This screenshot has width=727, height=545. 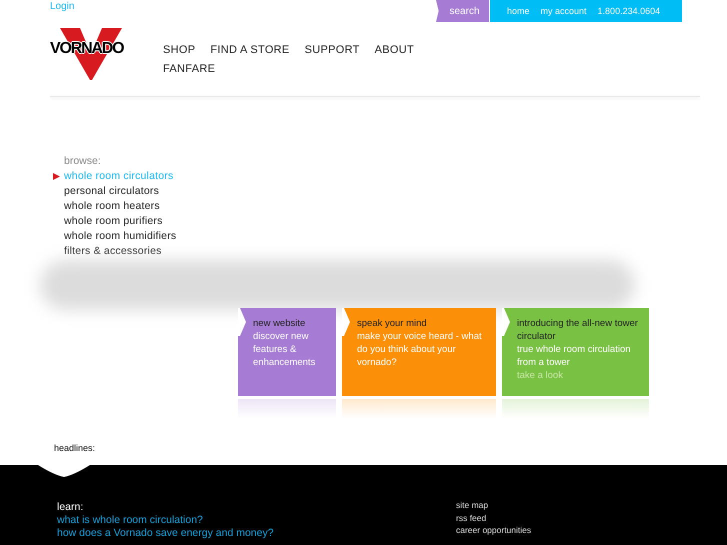 What do you see at coordinates (70, 507) in the screenshot?
I see `learn-label: learn:` at bounding box center [70, 507].